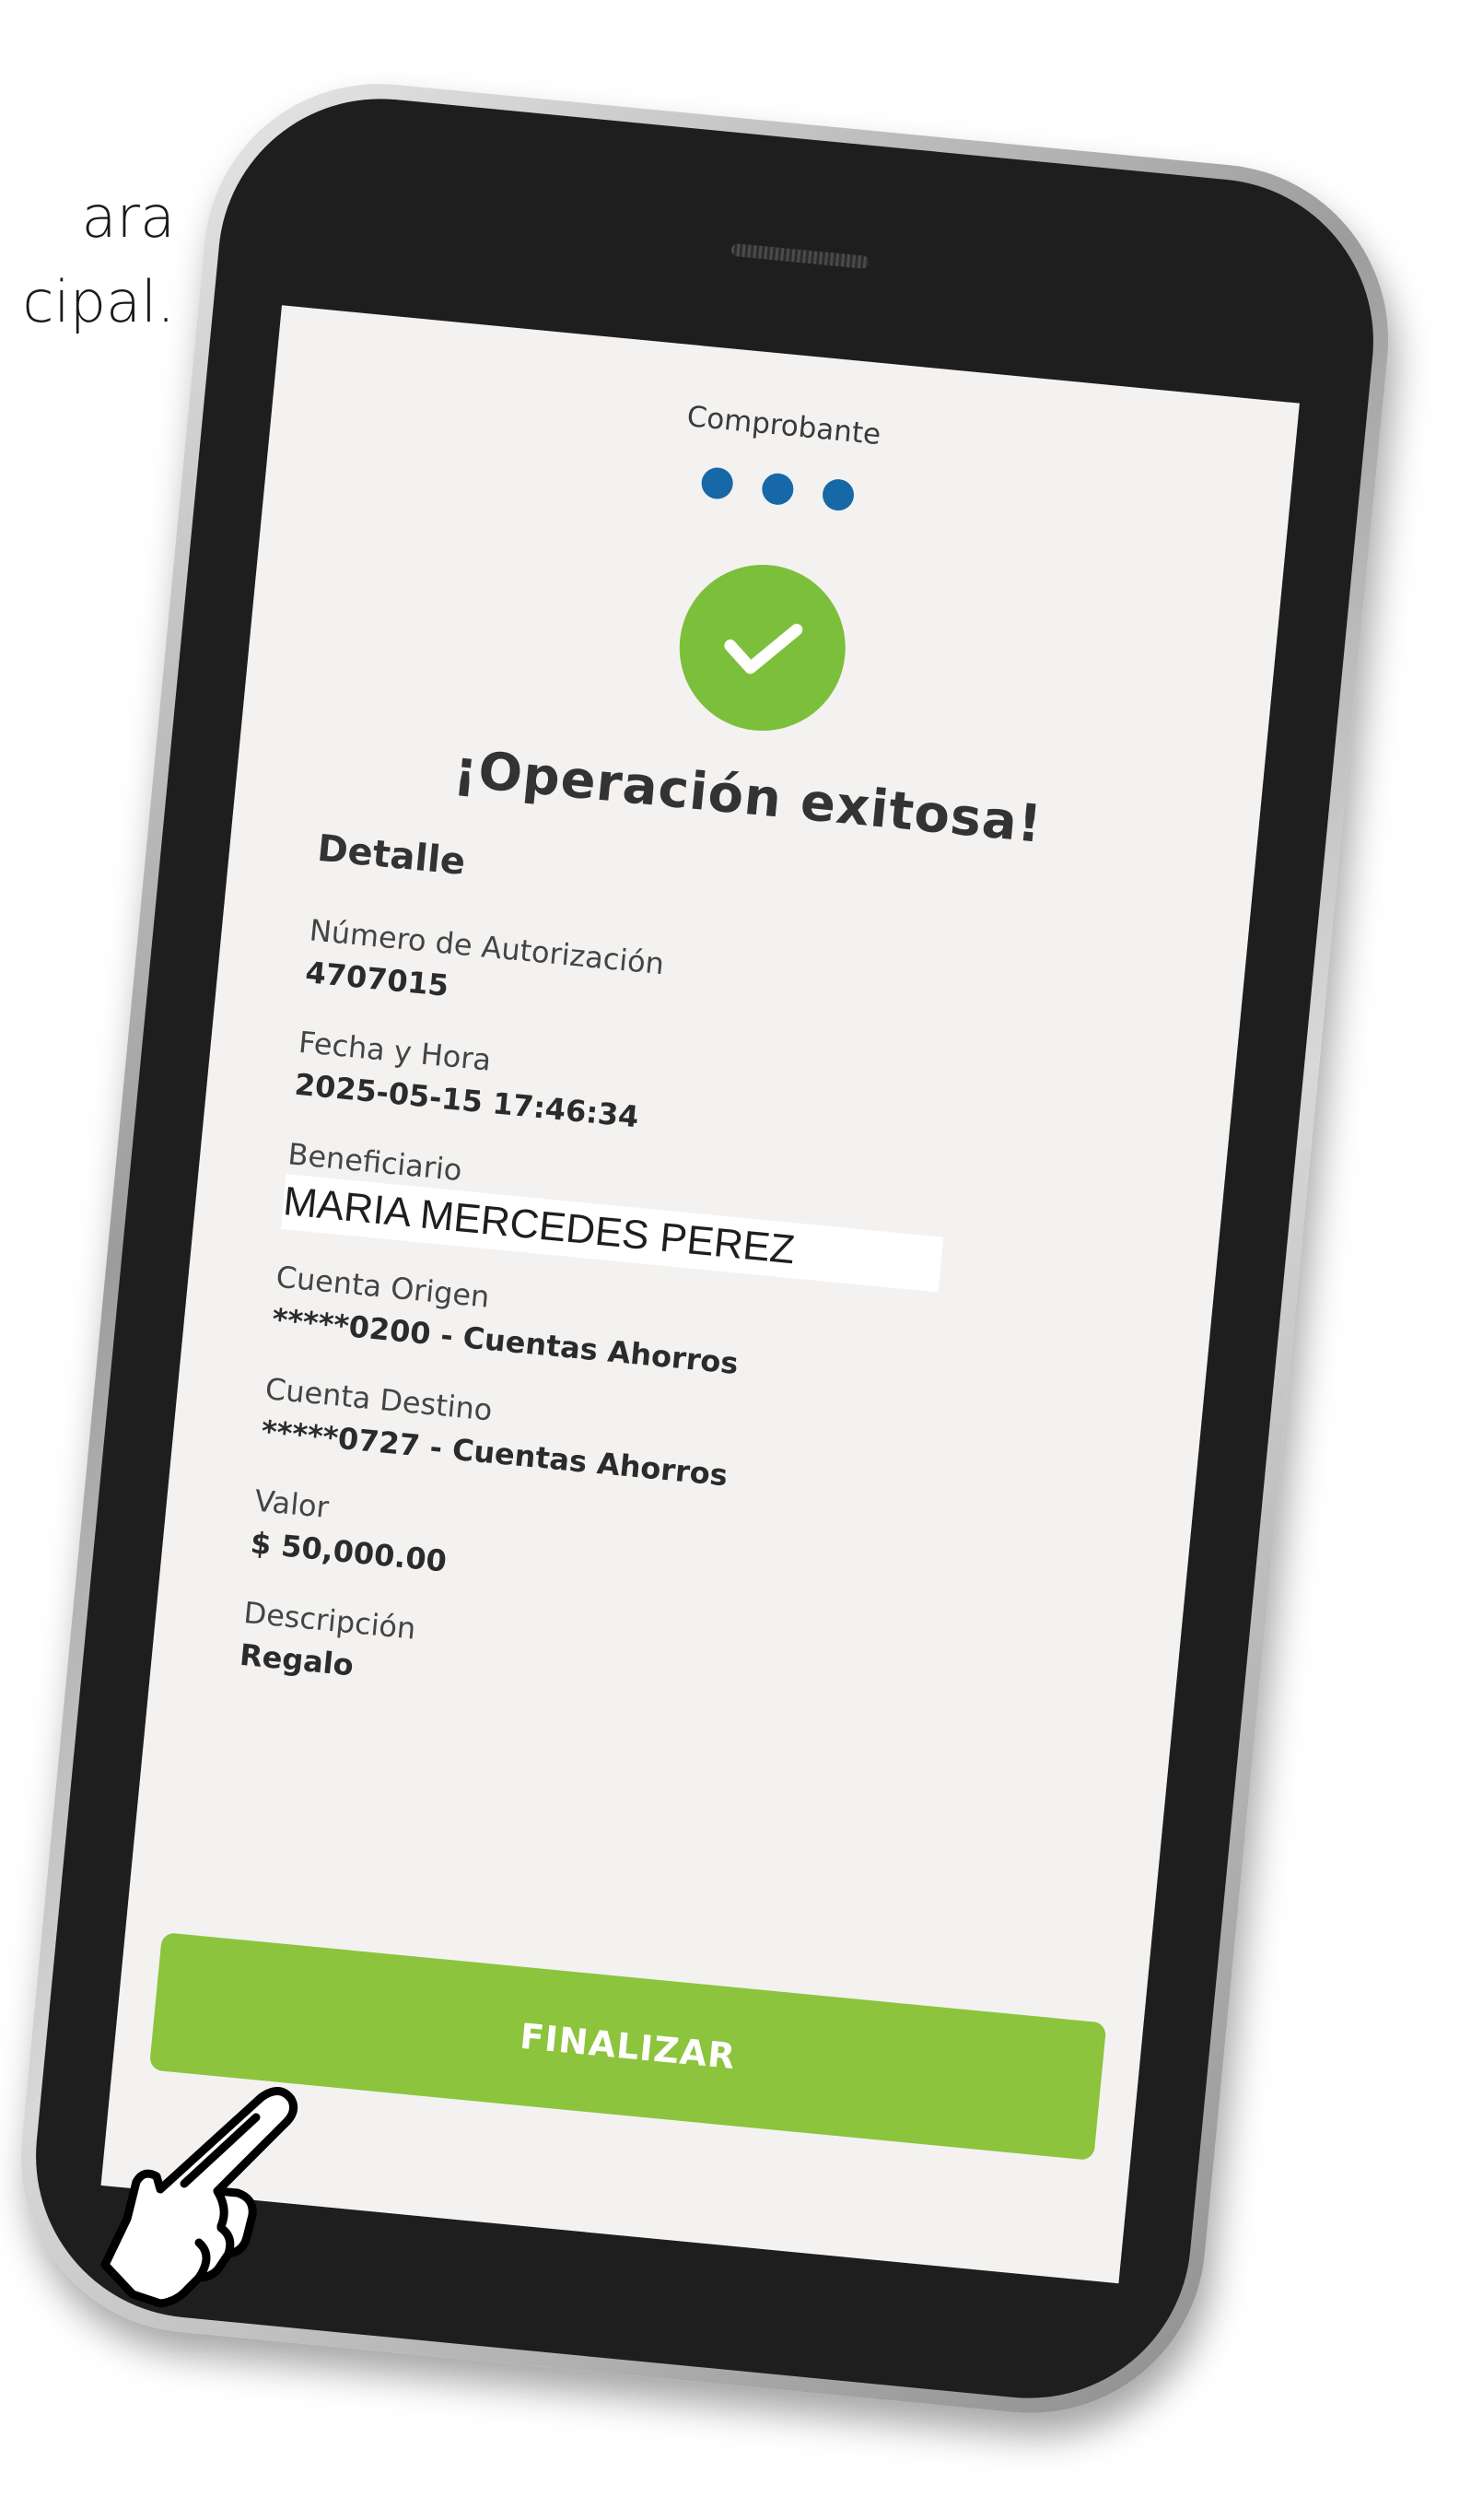  I want to click on instruction-line-2: cipal., so click(98, 301).